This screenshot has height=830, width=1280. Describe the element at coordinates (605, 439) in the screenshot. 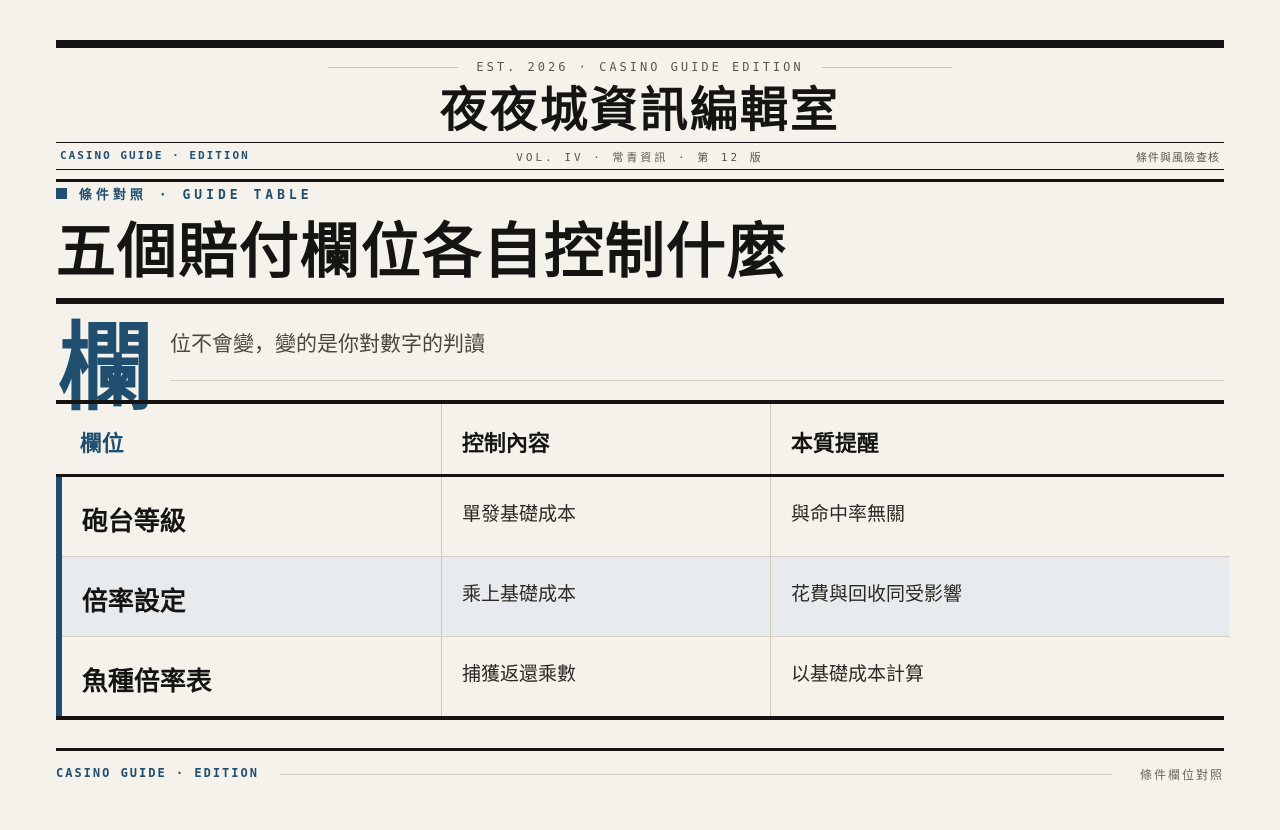

I see `header-control: 控制內容` at that location.